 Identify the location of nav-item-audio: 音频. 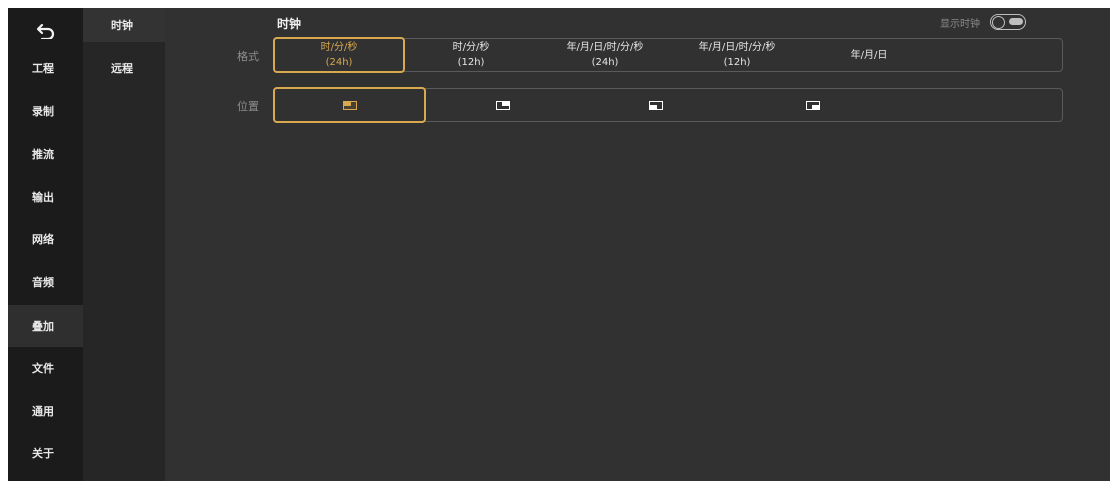
(45, 282).